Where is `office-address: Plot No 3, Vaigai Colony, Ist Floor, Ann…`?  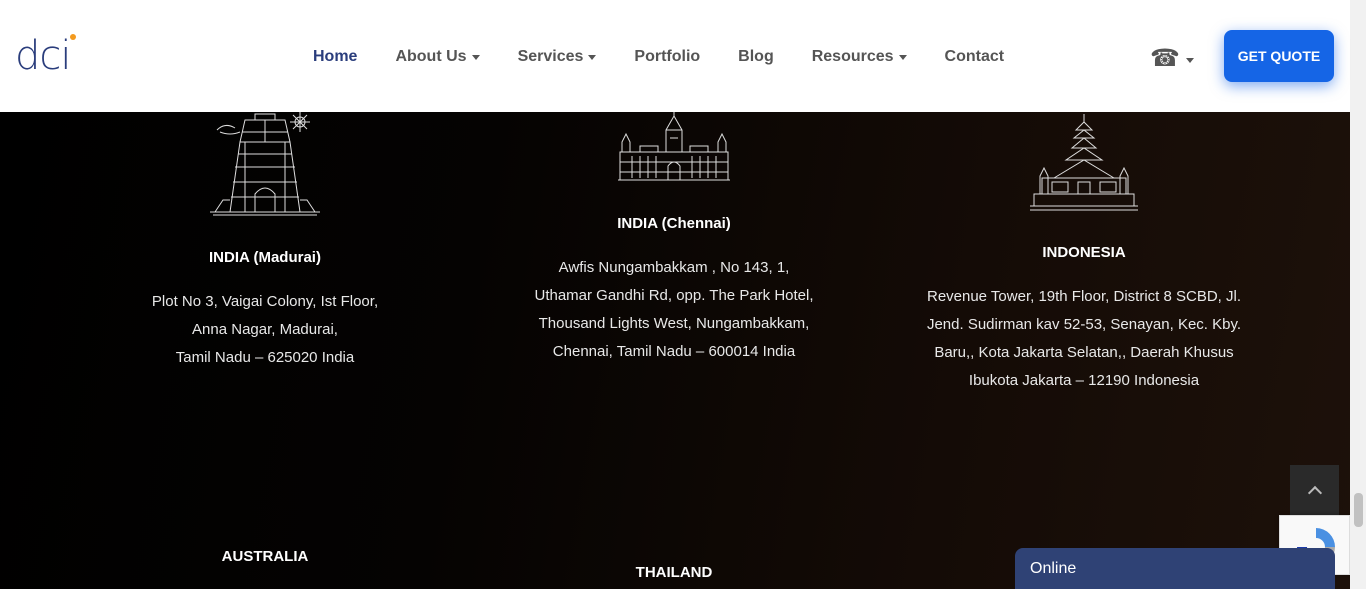 office-address: Plot No 3, Vaigai Colony, Ist Floor, Ann… is located at coordinates (265, 329).